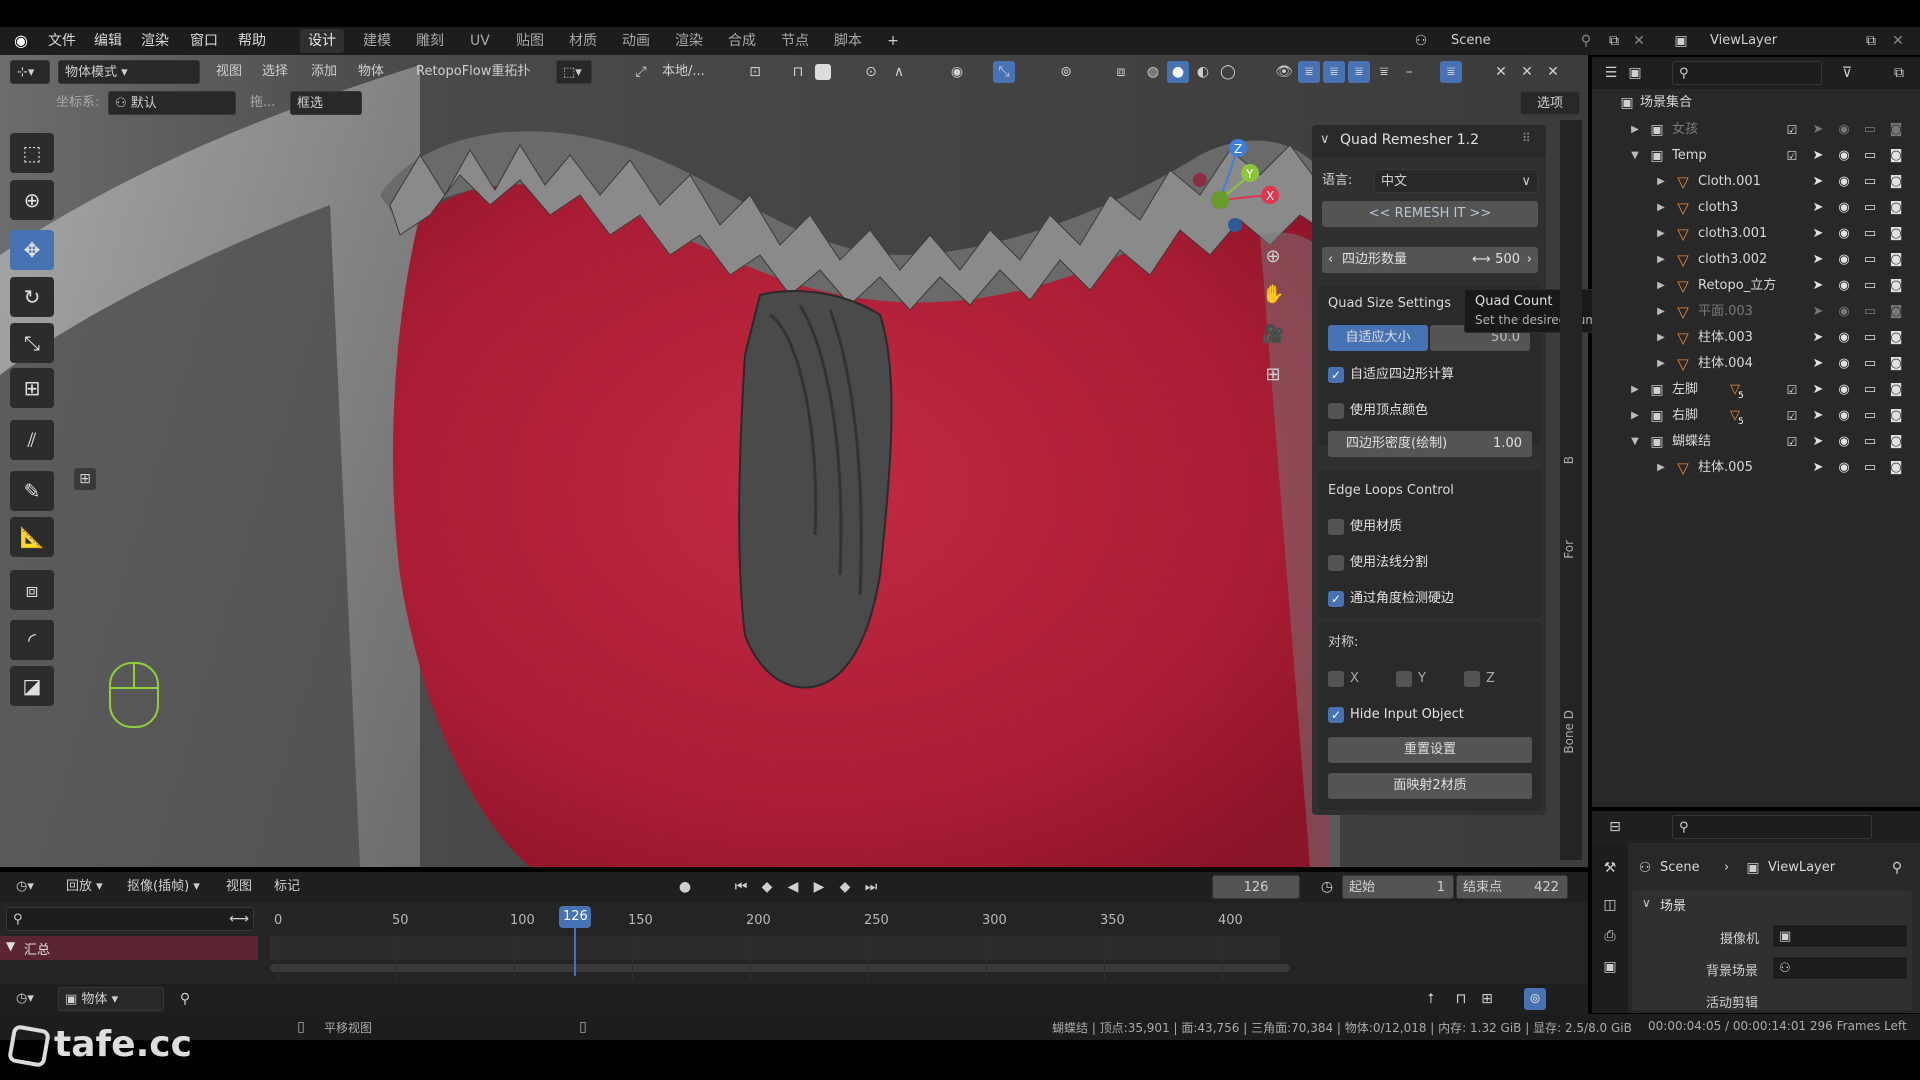 Image resolution: width=1920 pixels, height=1080 pixels. I want to click on tab-sculpt: 雕刻, so click(430, 41).